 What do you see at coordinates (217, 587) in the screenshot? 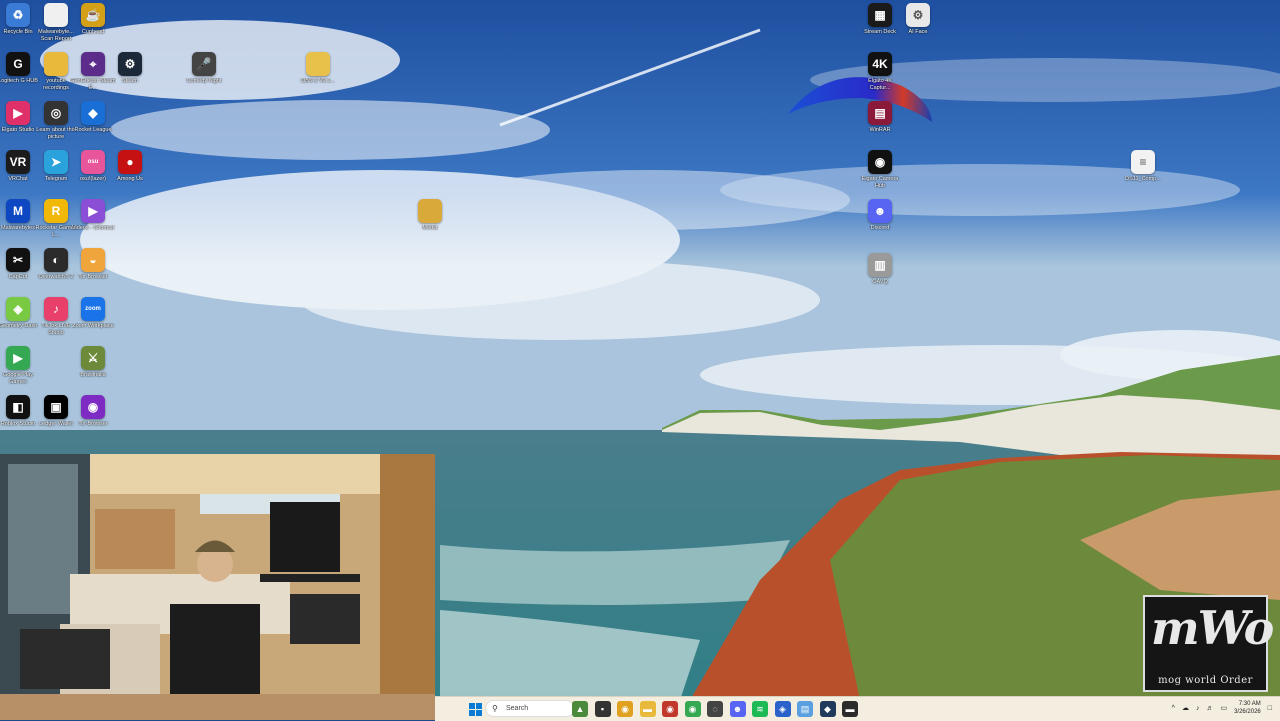
I see `webcam-overlay` at bounding box center [217, 587].